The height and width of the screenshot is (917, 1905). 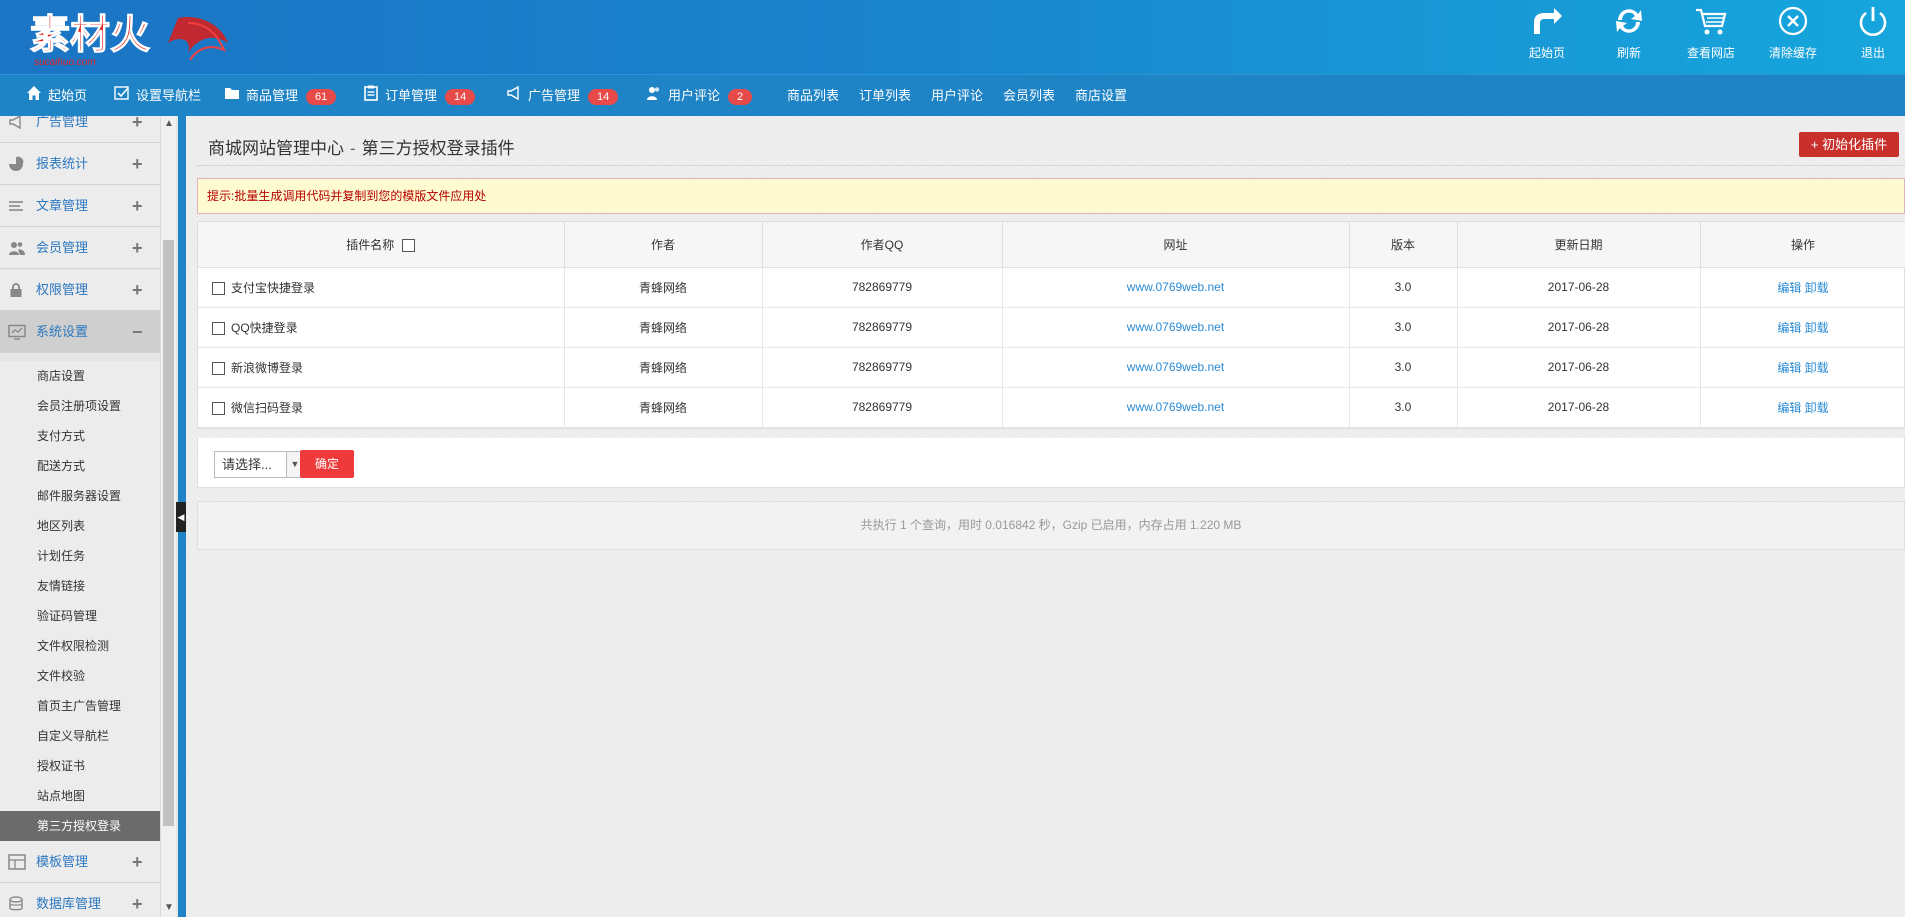 What do you see at coordinates (694, 95) in the screenshot?
I see `nav-item-label: 用户评论` at bounding box center [694, 95].